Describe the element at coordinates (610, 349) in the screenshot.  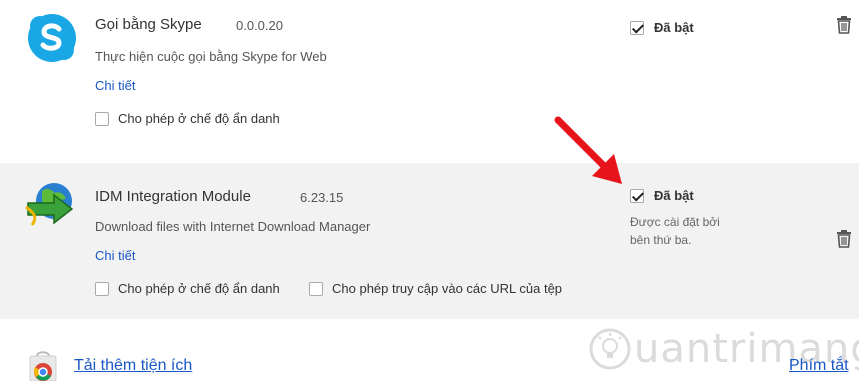
I see `lightbulb-logo-icon` at that location.